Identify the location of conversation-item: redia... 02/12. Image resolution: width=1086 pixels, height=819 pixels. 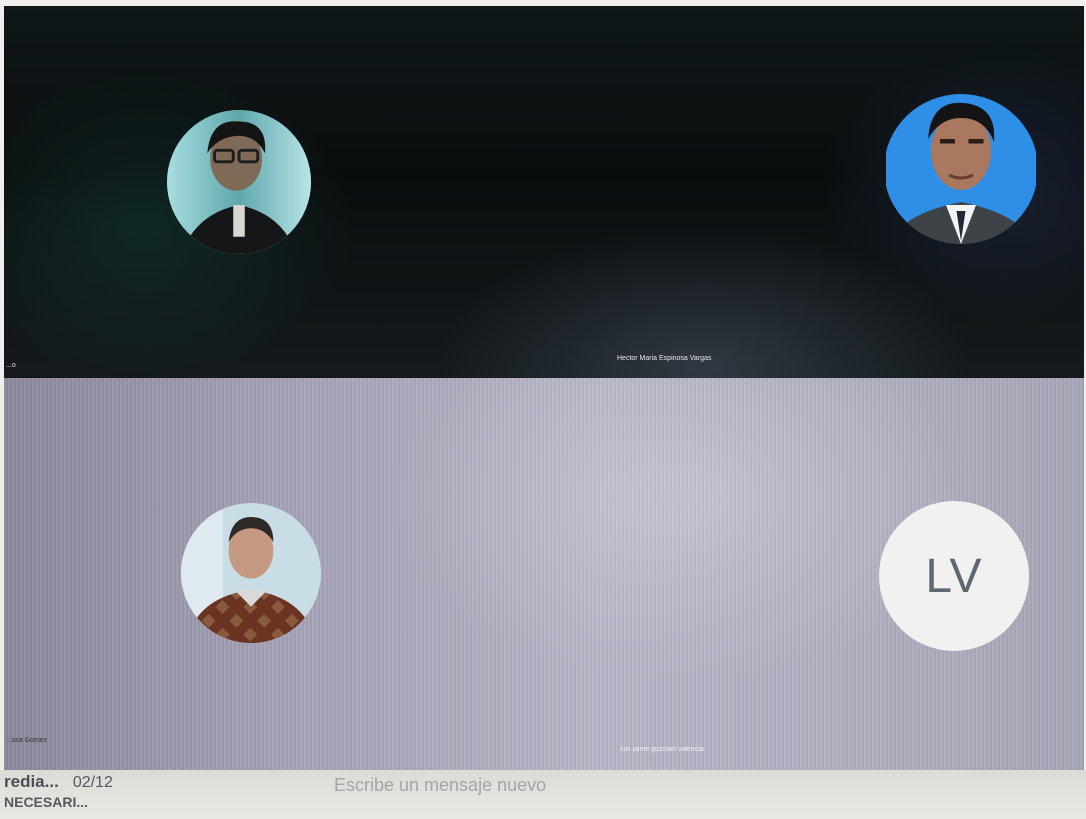
(58, 782).